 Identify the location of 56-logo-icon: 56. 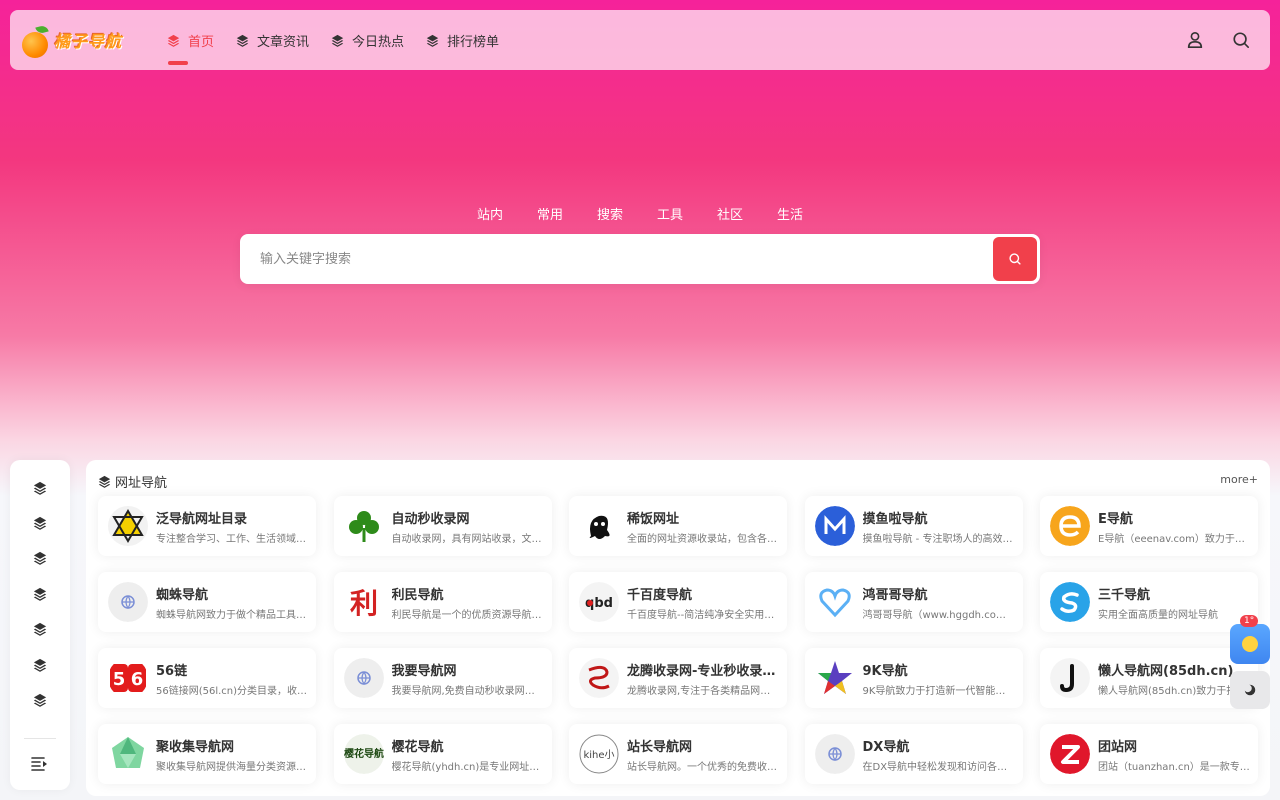
(128, 678).